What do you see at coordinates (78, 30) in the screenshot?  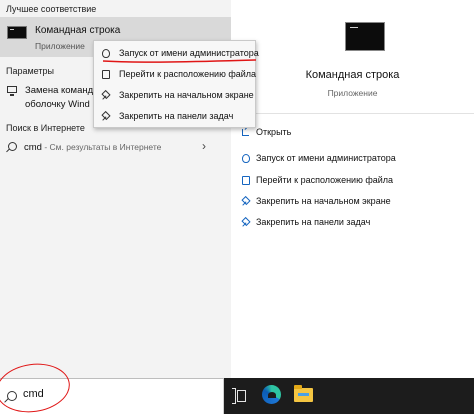 I see `best-match-title: Командная строка` at bounding box center [78, 30].